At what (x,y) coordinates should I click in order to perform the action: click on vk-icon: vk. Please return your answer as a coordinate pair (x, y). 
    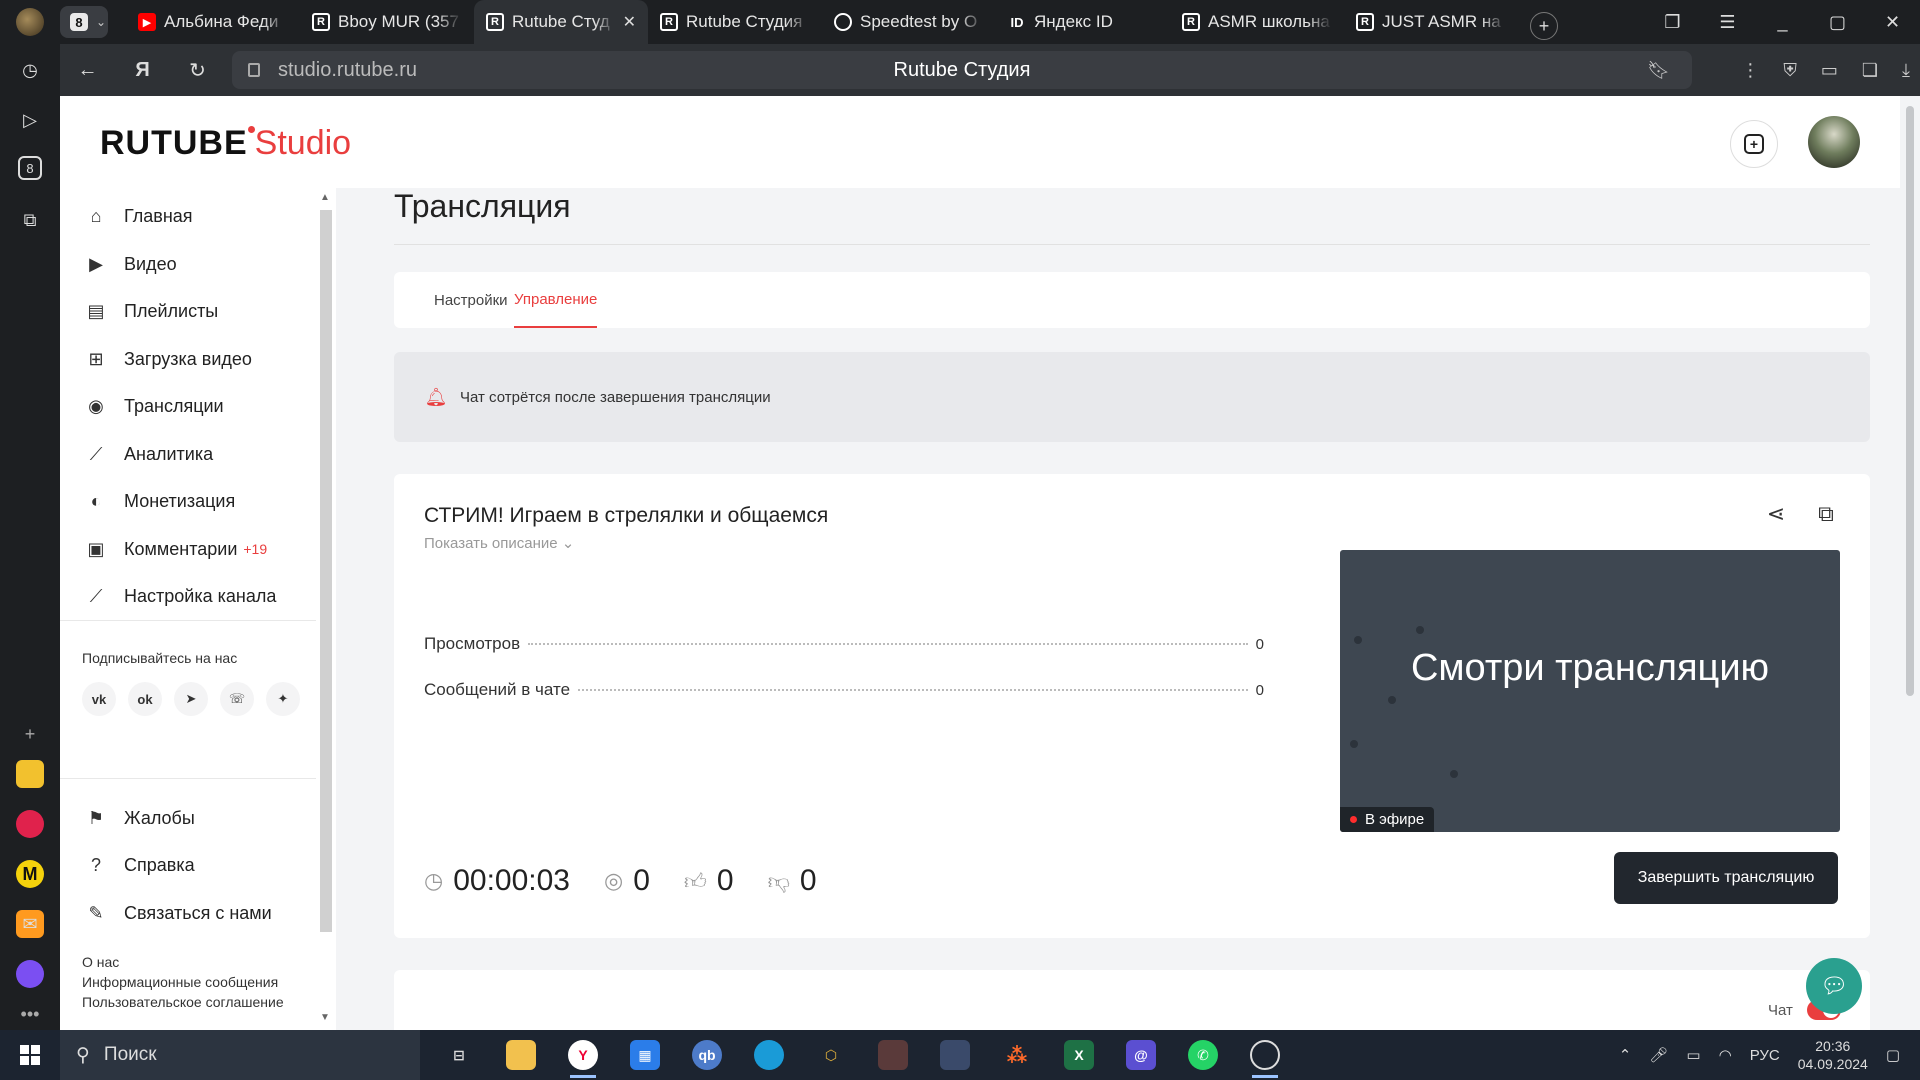
    Looking at the image, I should click on (99, 699).